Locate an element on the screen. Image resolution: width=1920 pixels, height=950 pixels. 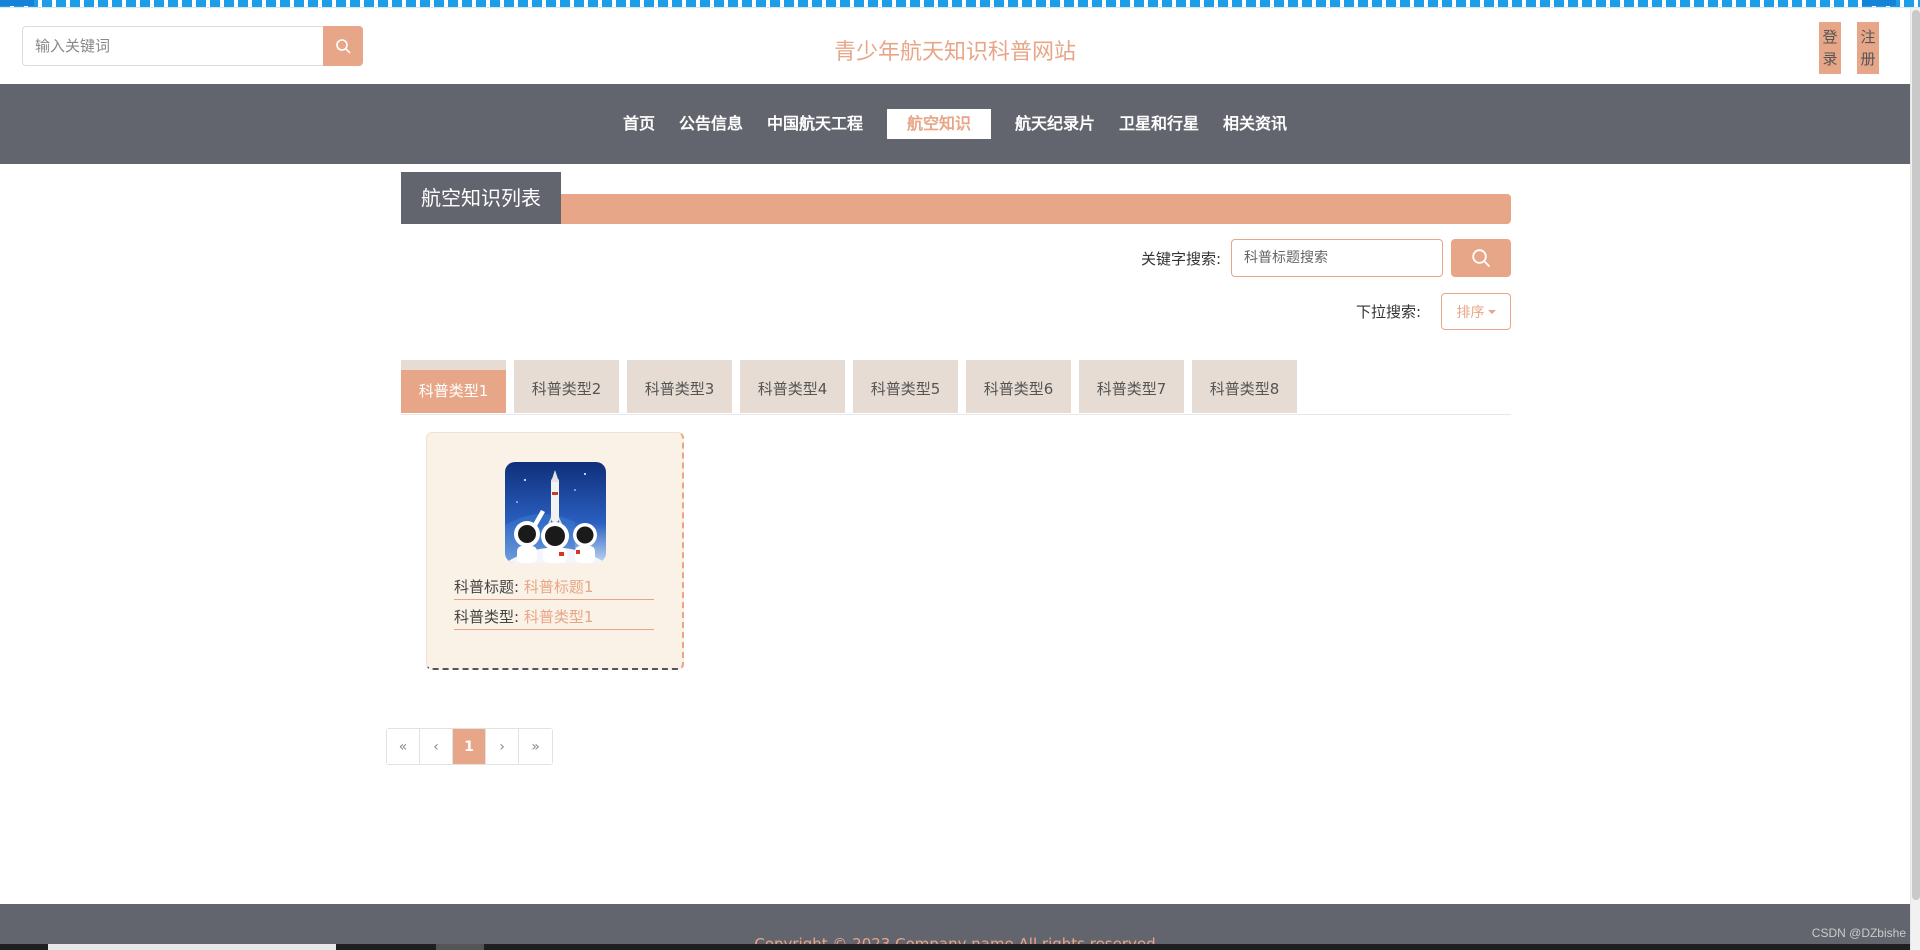
nav-item-news: 相关资讯 is located at coordinates (1255, 124).